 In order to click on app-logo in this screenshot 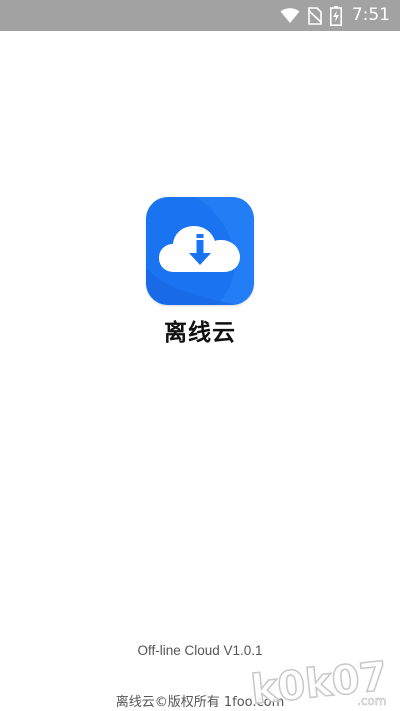, I will do `click(200, 251)`.